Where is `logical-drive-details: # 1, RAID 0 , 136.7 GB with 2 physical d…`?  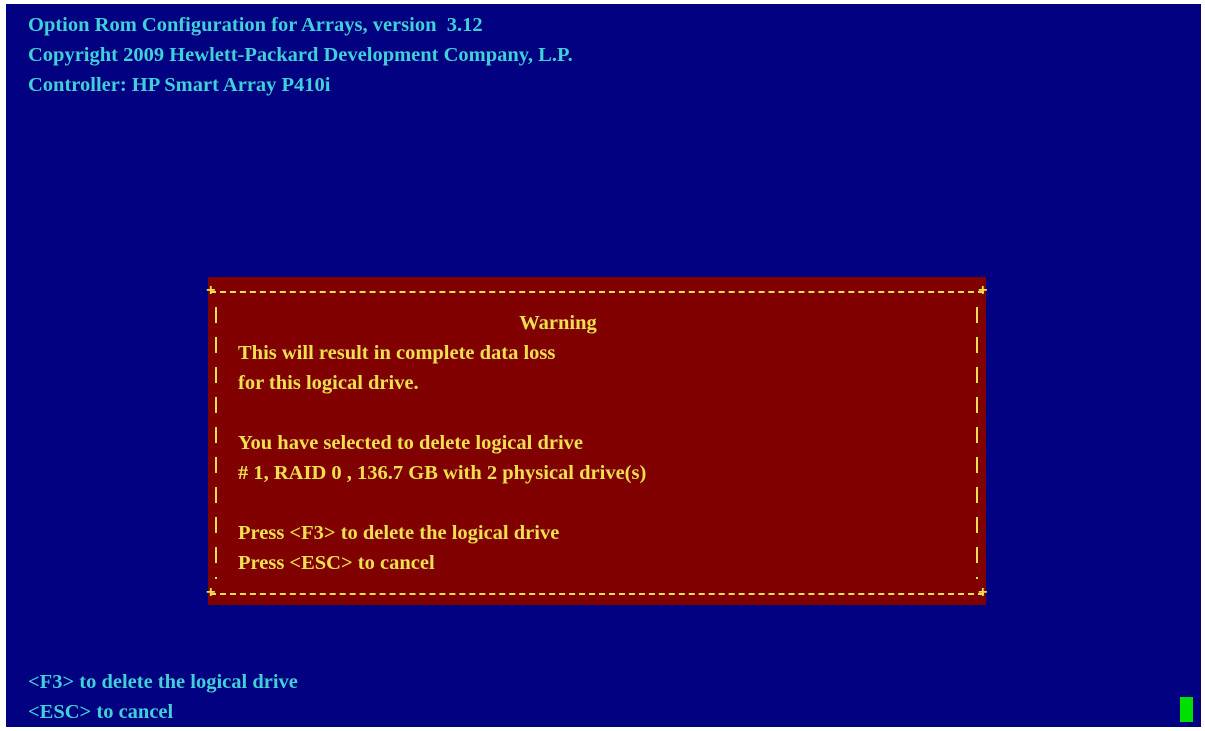 logical-drive-details: # 1, RAID 0 , 136.7 GB with 2 physical d… is located at coordinates (442, 473).